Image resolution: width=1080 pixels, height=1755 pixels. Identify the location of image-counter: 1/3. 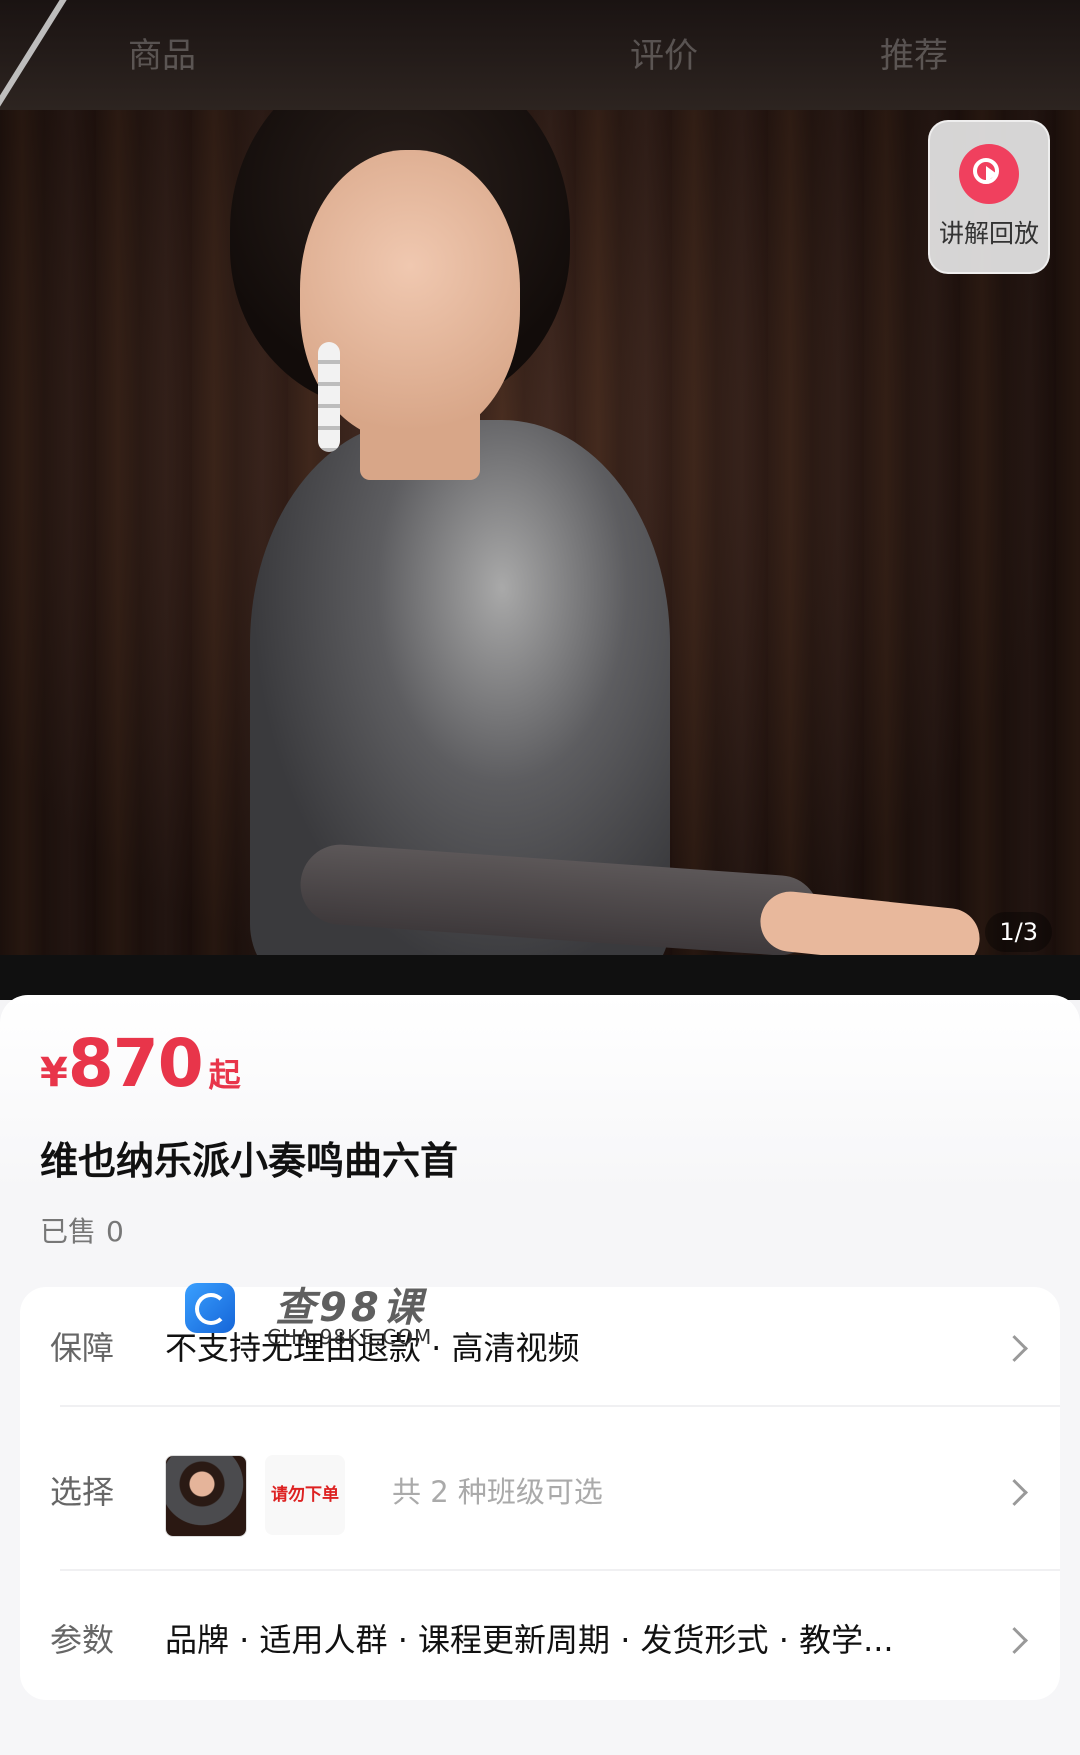
(1018, 932).